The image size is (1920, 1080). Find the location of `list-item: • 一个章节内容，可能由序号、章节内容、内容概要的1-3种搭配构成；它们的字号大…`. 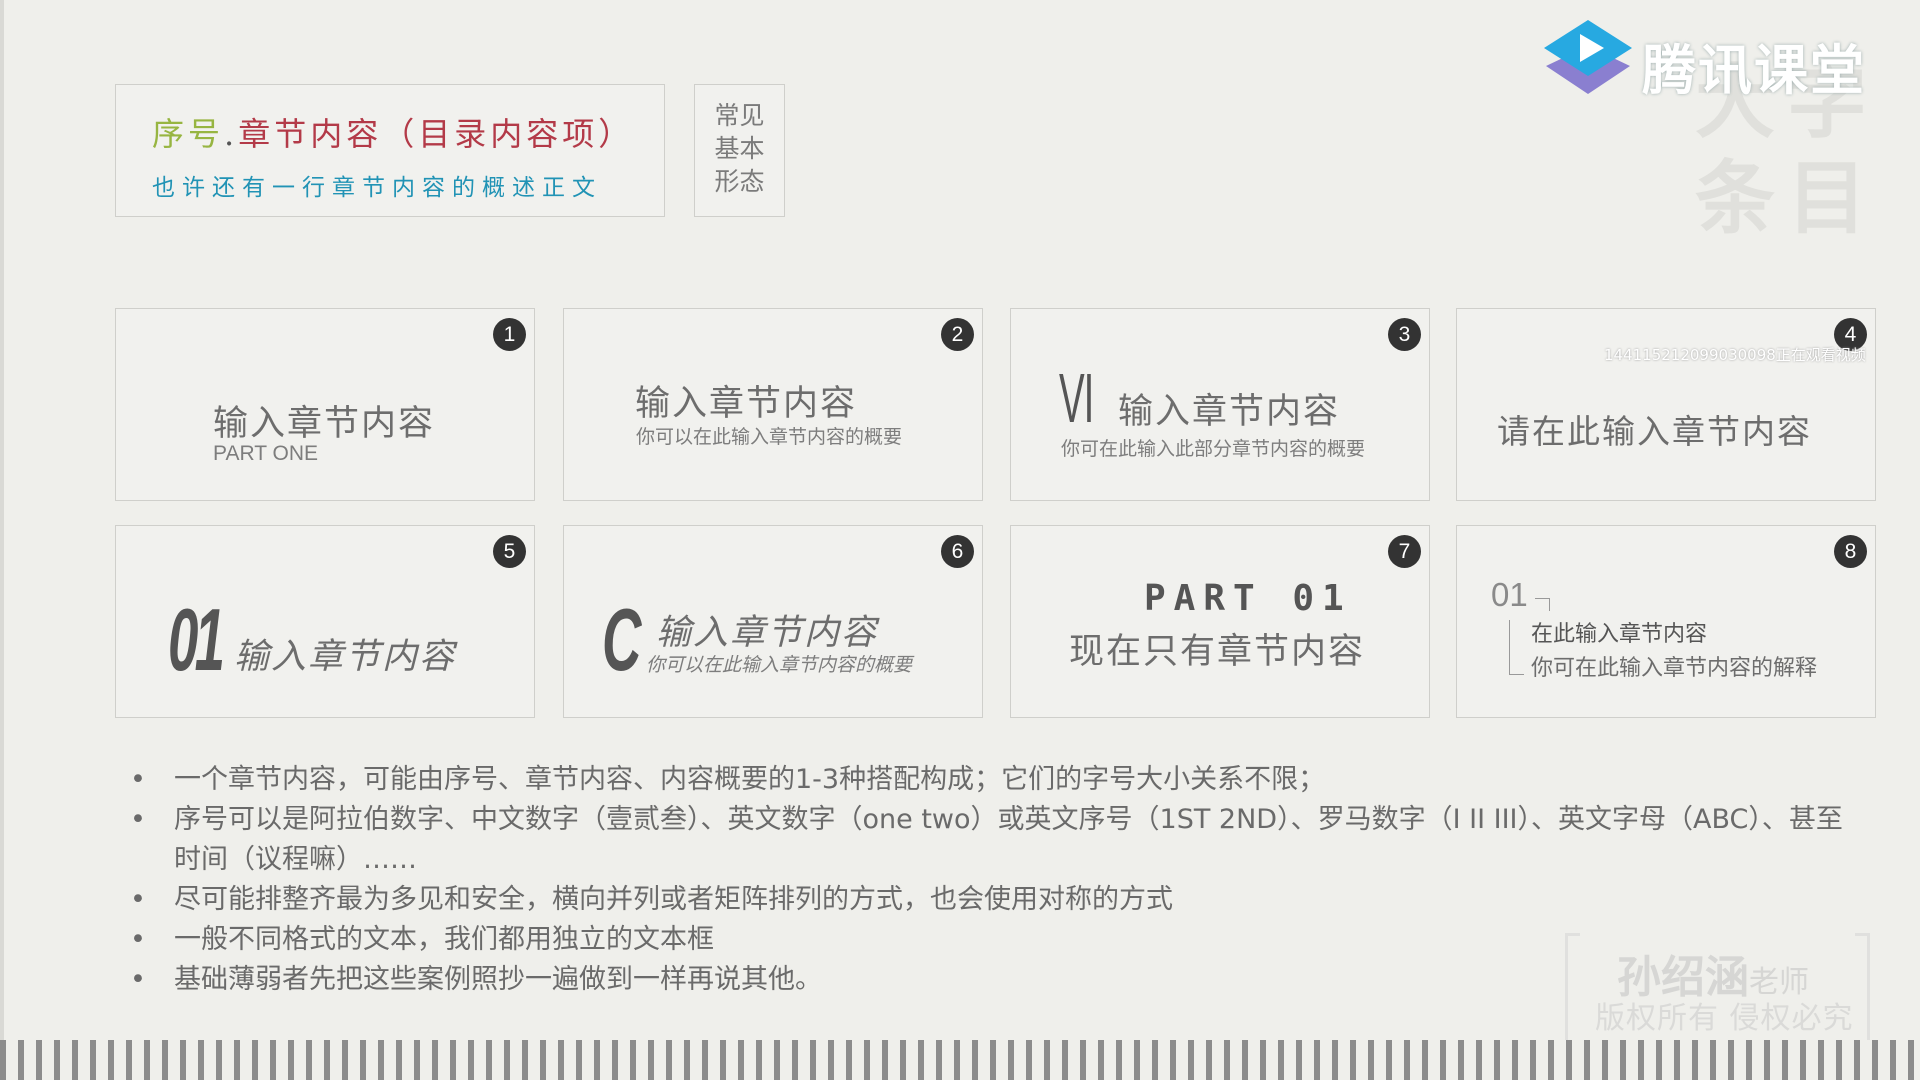

list-item: • 一个章节内容，可能由序号、章节内容、内容概要的1-3种搭配构成；它们的字号大… is located at coordinates (998, 780).